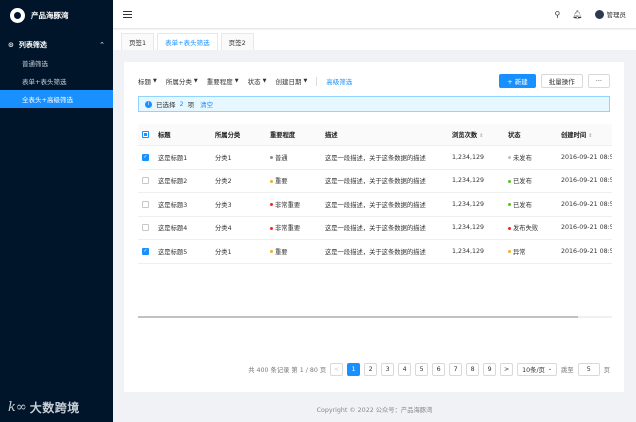  I want to click on filter-status: 状态 ▼, so click(257, 81).